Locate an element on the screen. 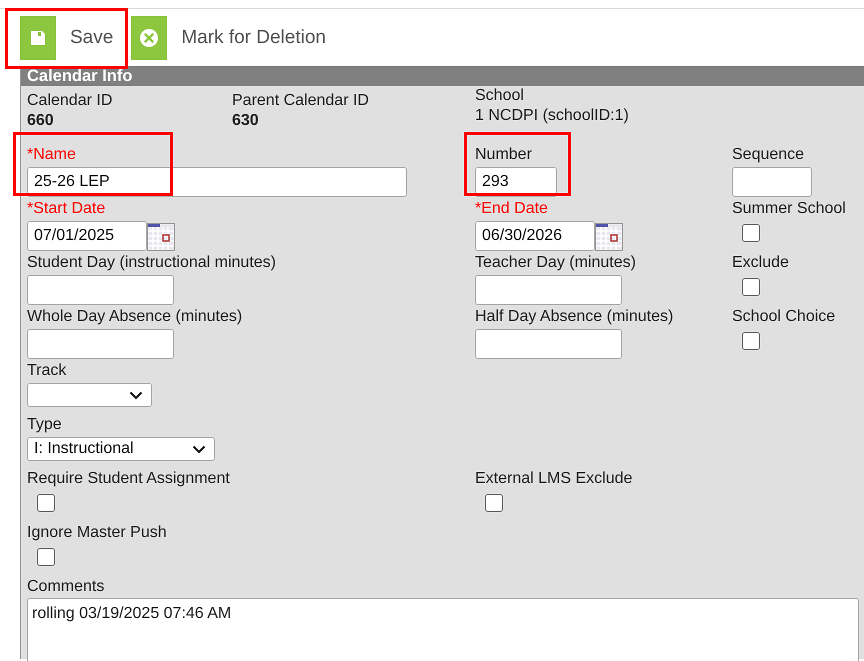 This screenshot has width=864, height=661. field-label: Calendar ID is located at coordinates (69, 101).